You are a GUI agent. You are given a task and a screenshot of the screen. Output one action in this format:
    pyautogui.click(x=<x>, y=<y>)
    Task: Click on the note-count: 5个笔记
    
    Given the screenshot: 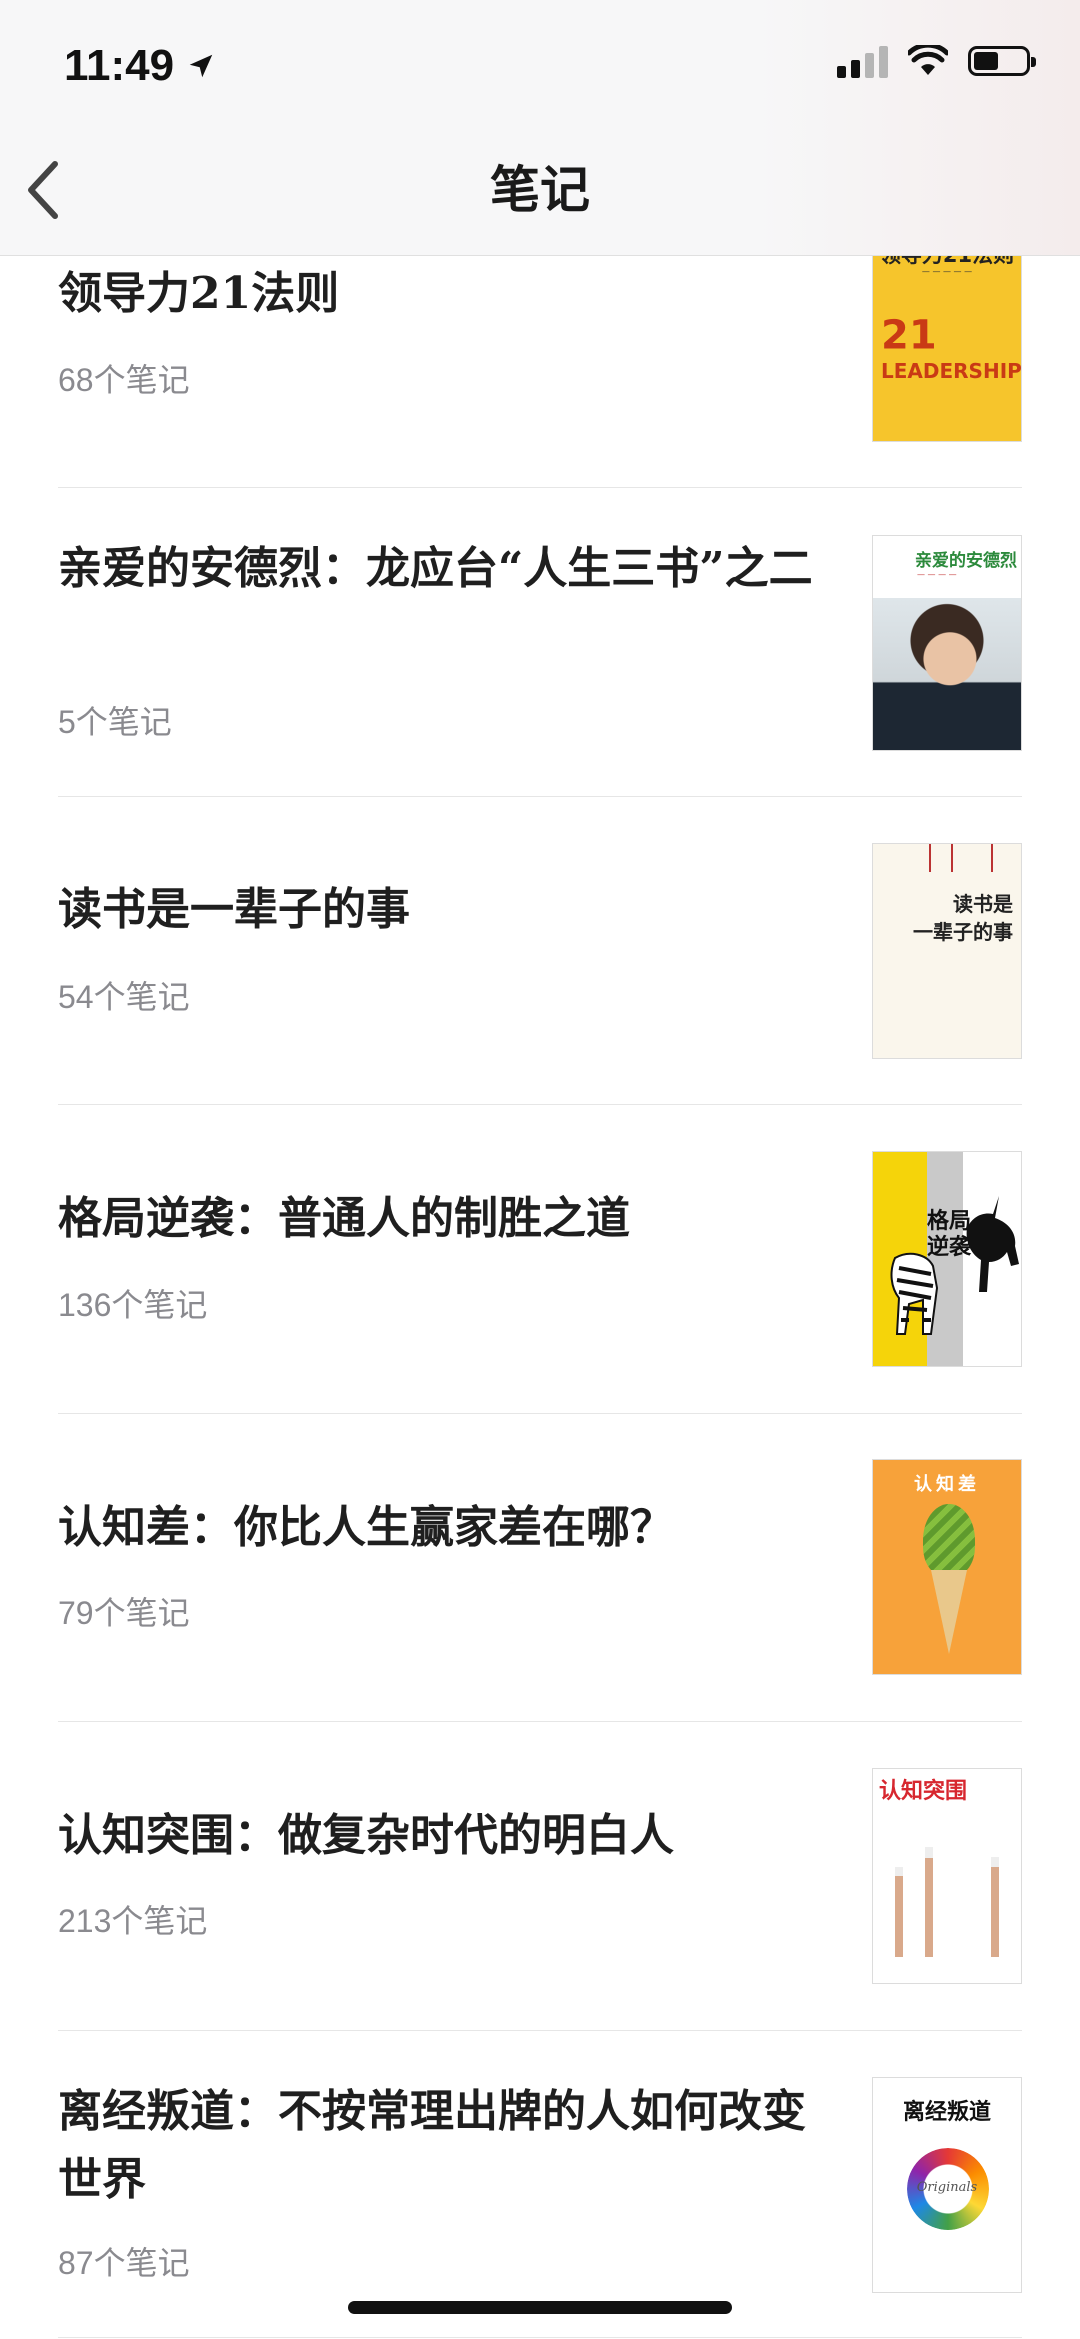 What is the action you would take?
    pyautogui.click(x=115, y=722)
    